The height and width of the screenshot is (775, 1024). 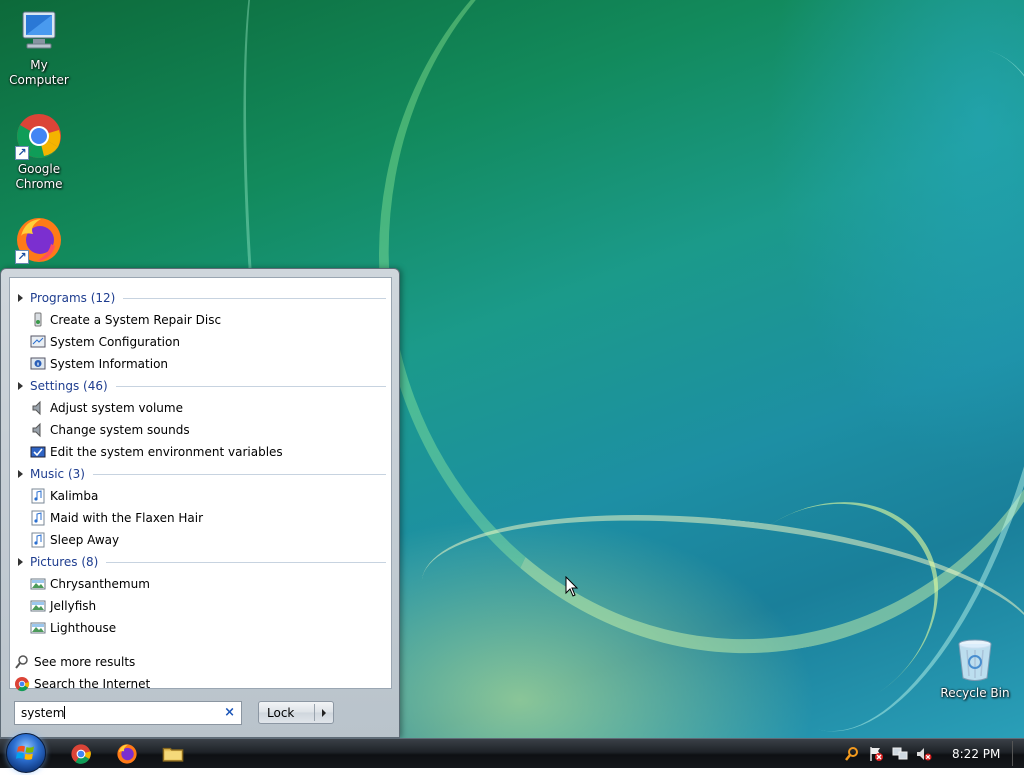 I want to click on folder-icon, so click(x=173, y=754).